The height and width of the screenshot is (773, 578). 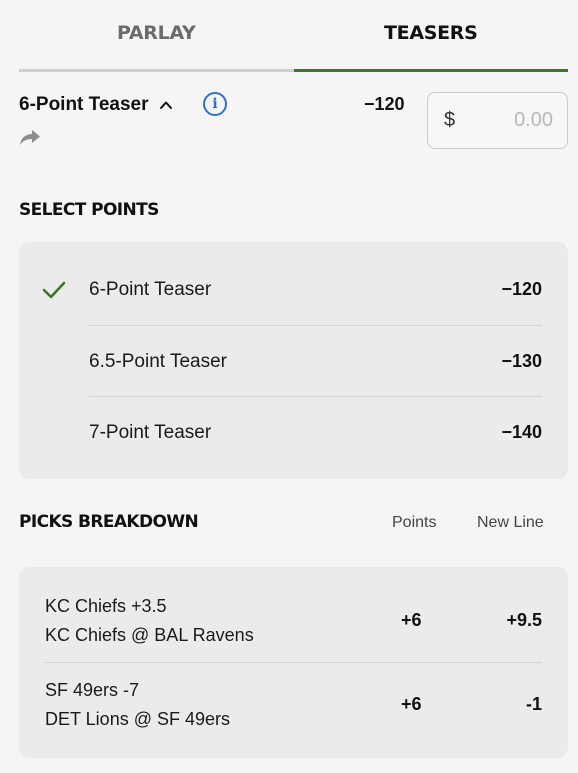 I want to click on option-label: 7-Point Teaser, so click(x=150, y=432).